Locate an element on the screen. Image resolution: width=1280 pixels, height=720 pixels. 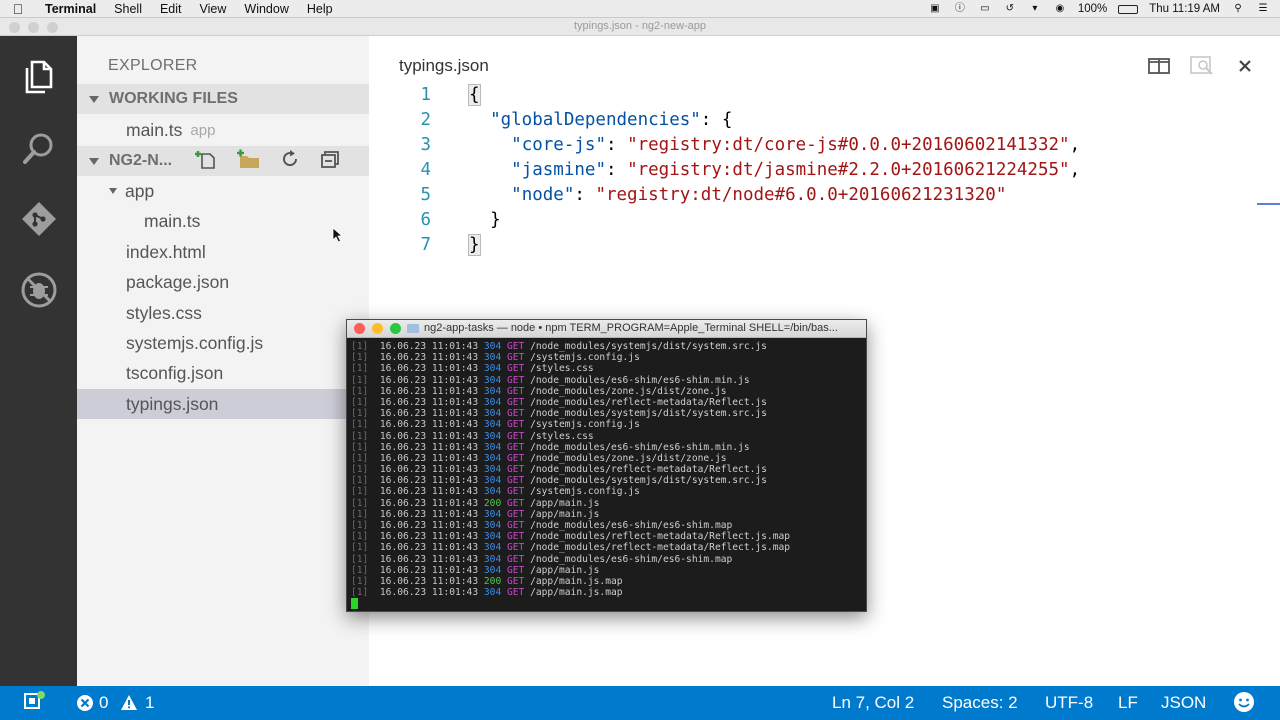
battery-icon is located at coordinates (1128, 9).